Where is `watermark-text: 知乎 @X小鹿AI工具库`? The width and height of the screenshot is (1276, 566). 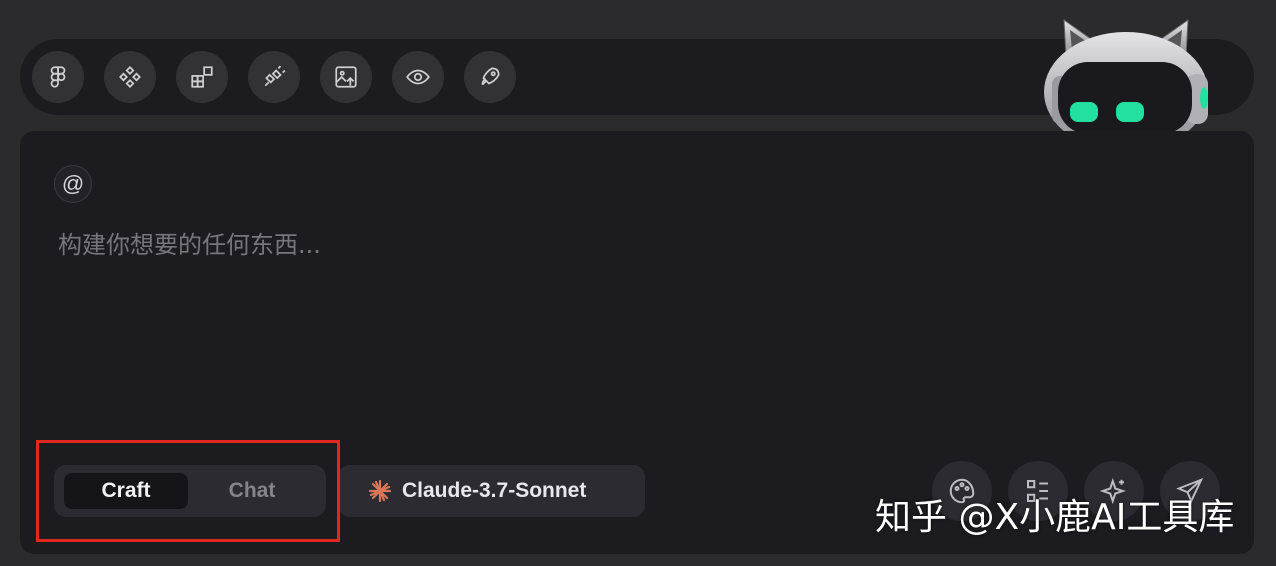 watermark-text: 知乎 @X小鹿AI工具库 is located at coordinates (1055, 517).